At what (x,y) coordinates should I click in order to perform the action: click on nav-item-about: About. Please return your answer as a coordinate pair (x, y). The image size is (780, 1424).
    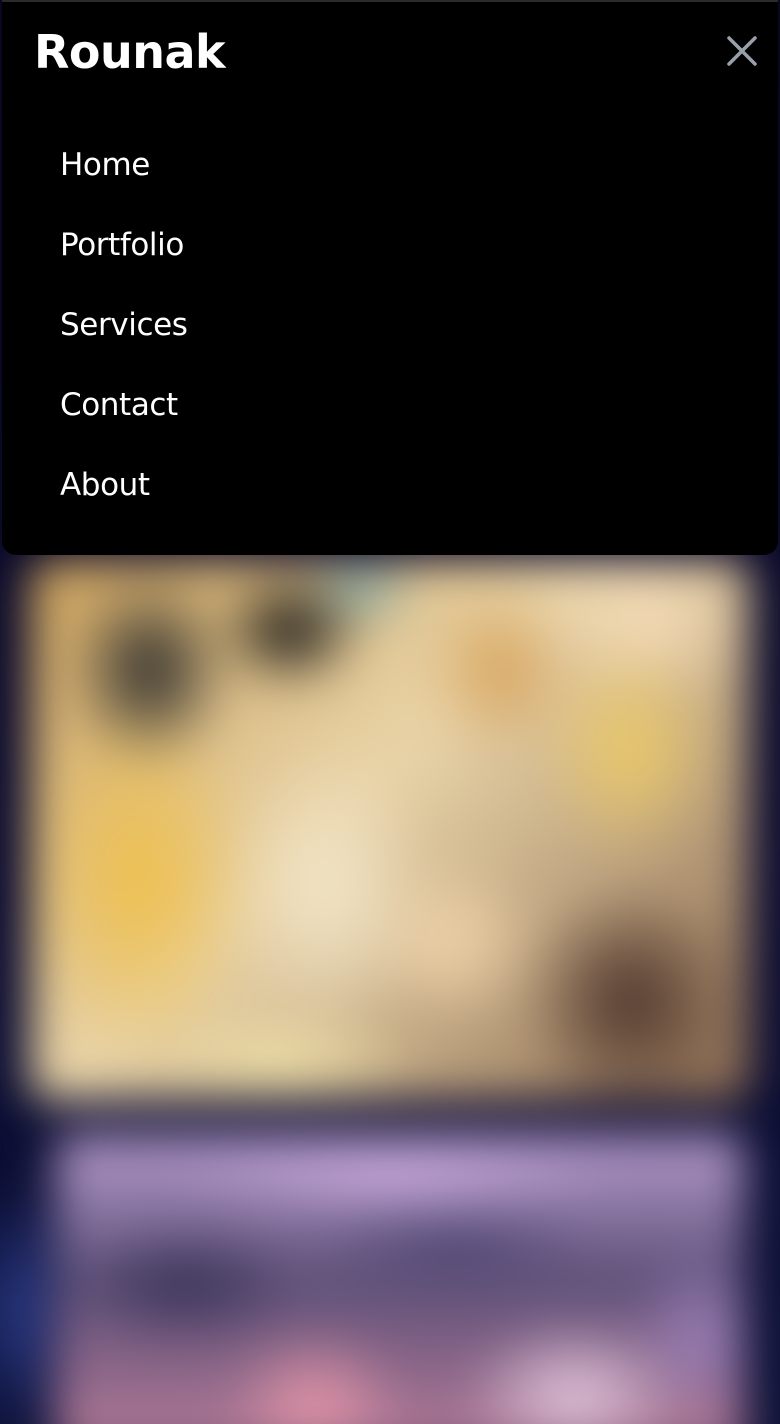
    Looking at the image, I should click on (124, 500).